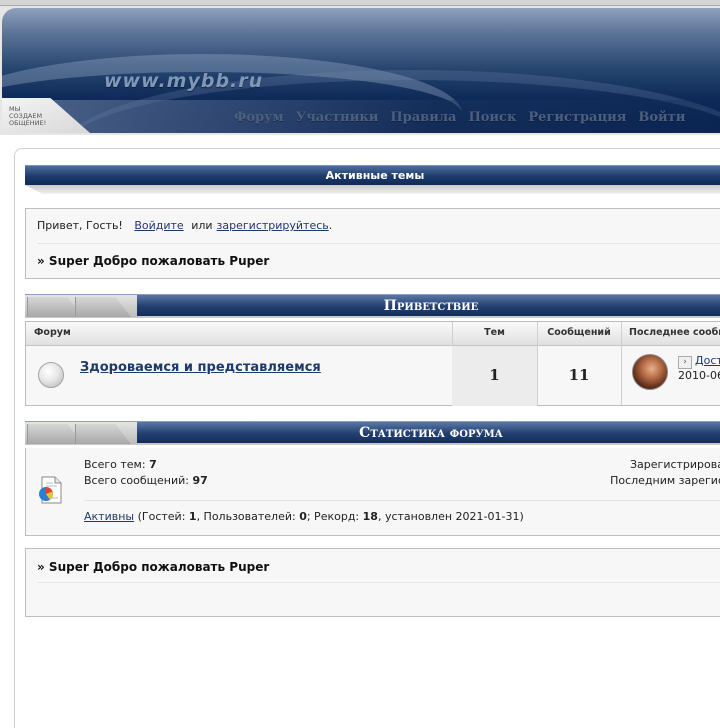  Describe the element at coordinates (428, 306) in the screenshot. I see `category-title: Приветствие` at that location.